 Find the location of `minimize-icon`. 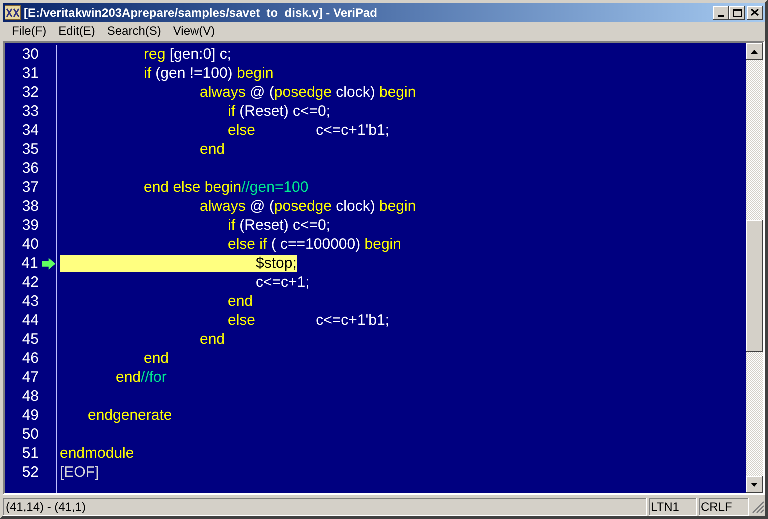

minimize-icon is located at coordinates (721, 15).